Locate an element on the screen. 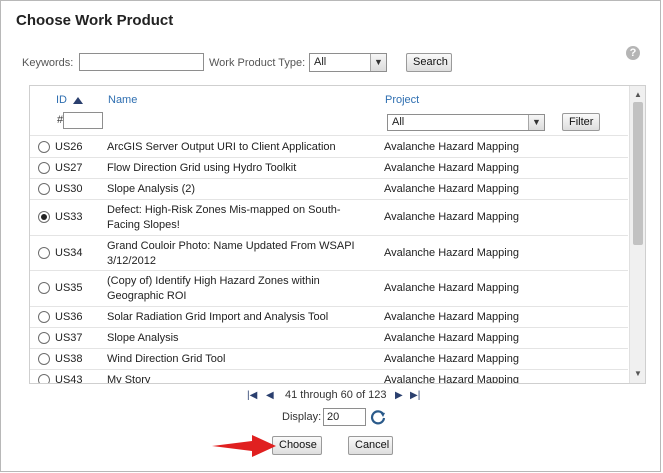 The width and height of the screenshot is (663, 473). first-page-icon: |◀ is located at coordinates (252, 395).